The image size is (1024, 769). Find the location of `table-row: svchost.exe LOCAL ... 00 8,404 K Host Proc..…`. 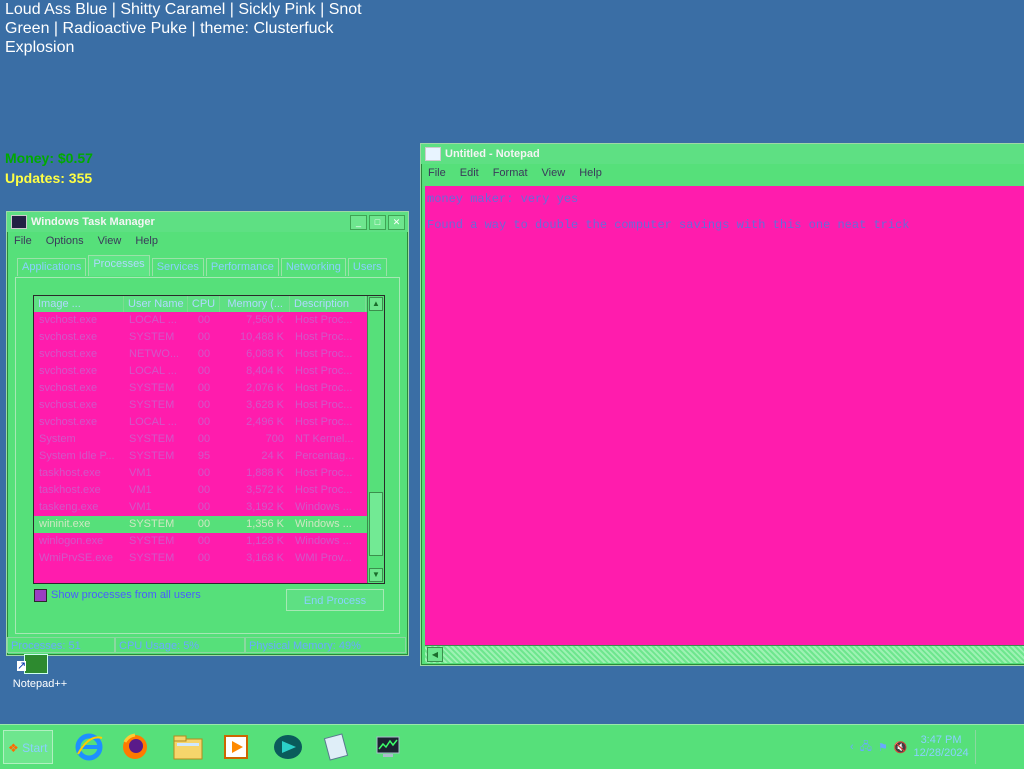

table-row: svchost.exe LOCAL ... 00 8,404 K Host Proc..… is located at coordinates (209, 371).